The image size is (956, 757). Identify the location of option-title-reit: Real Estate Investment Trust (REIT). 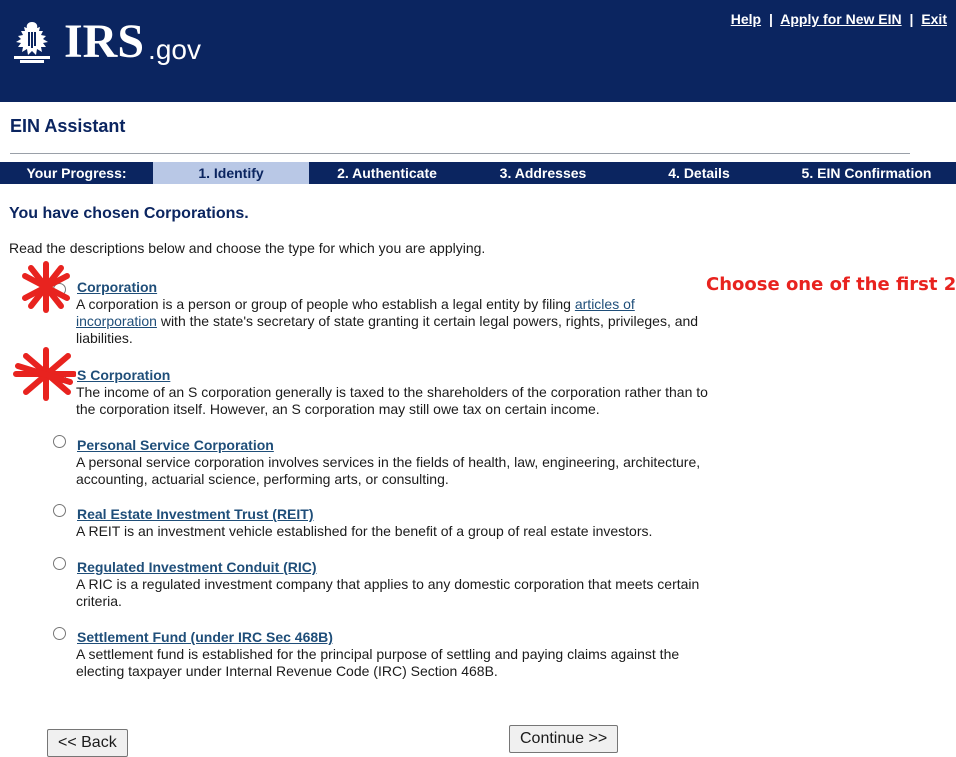
(195, 514).